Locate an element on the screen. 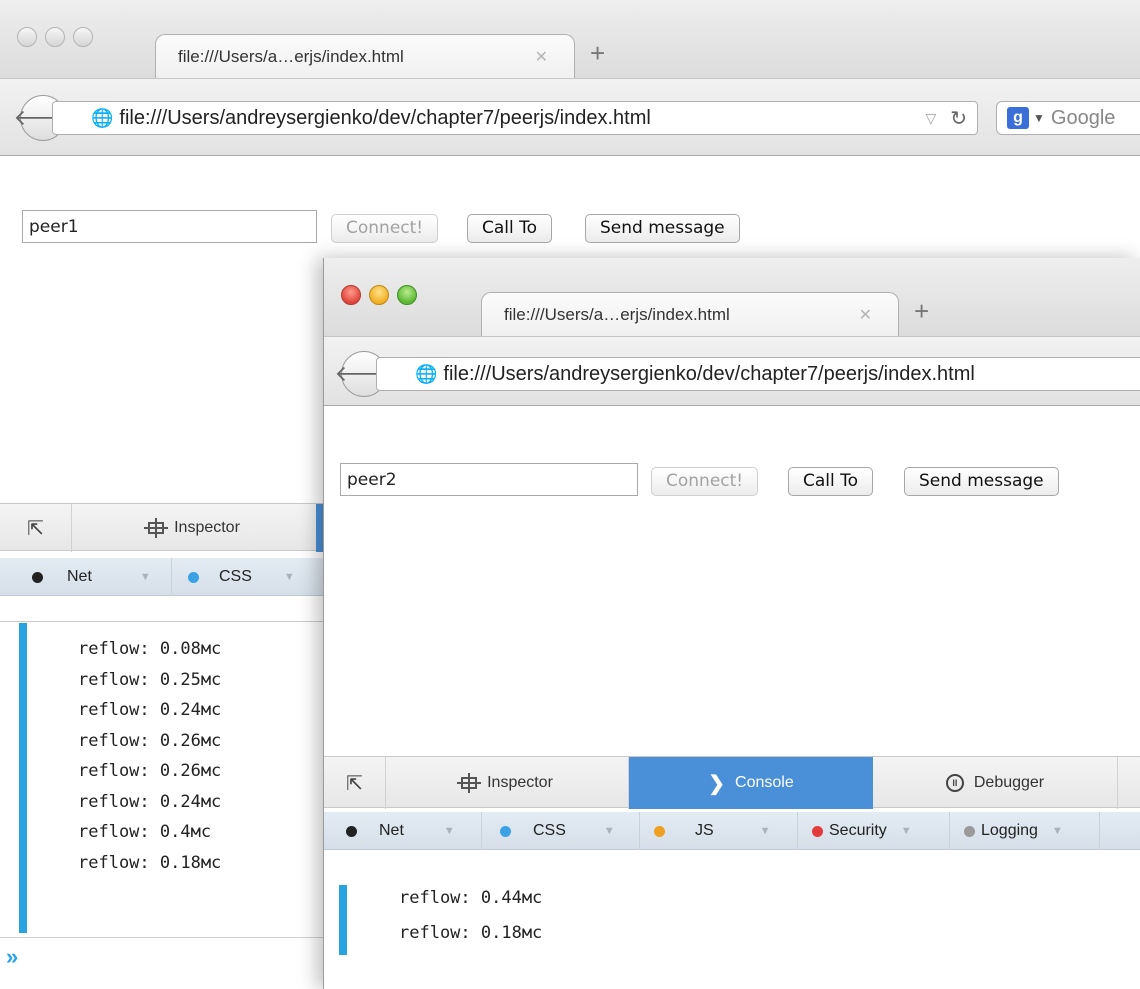 The image size is (1140, 989). url-dropdown-icon: ▽ is located at coordinates (930, 118).